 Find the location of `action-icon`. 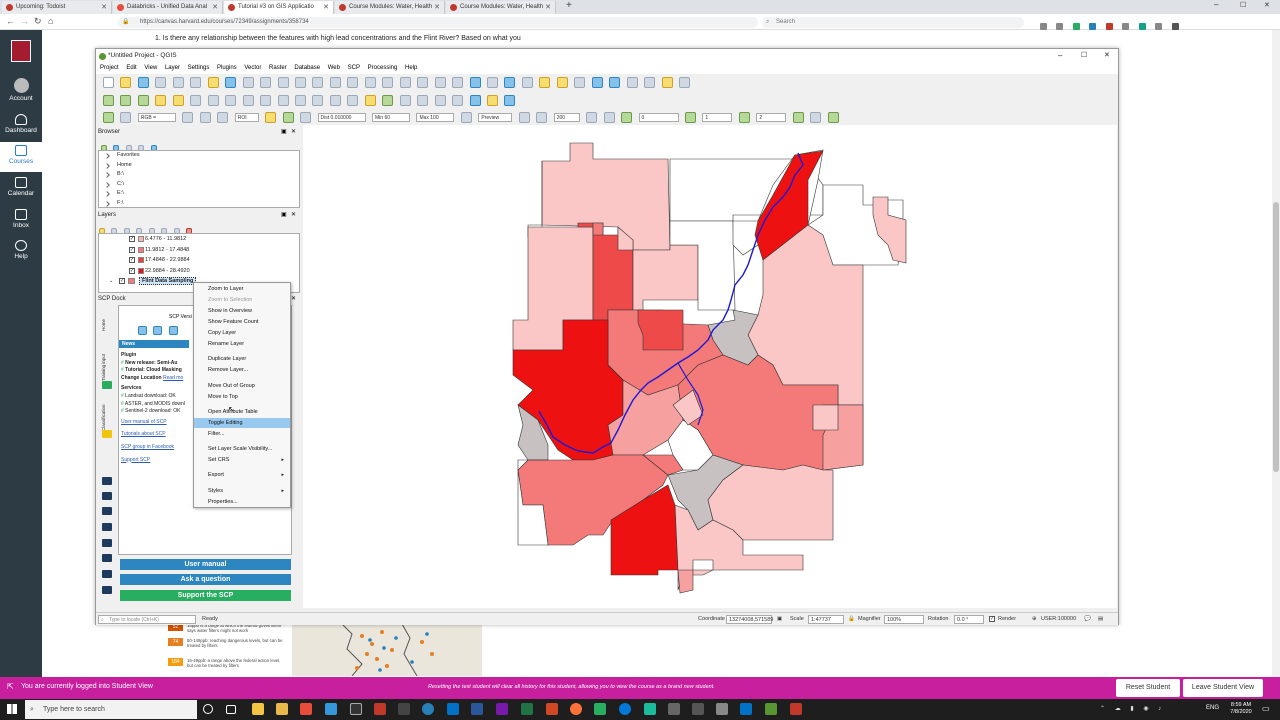

action-icon is located at coordinates (527, 82).